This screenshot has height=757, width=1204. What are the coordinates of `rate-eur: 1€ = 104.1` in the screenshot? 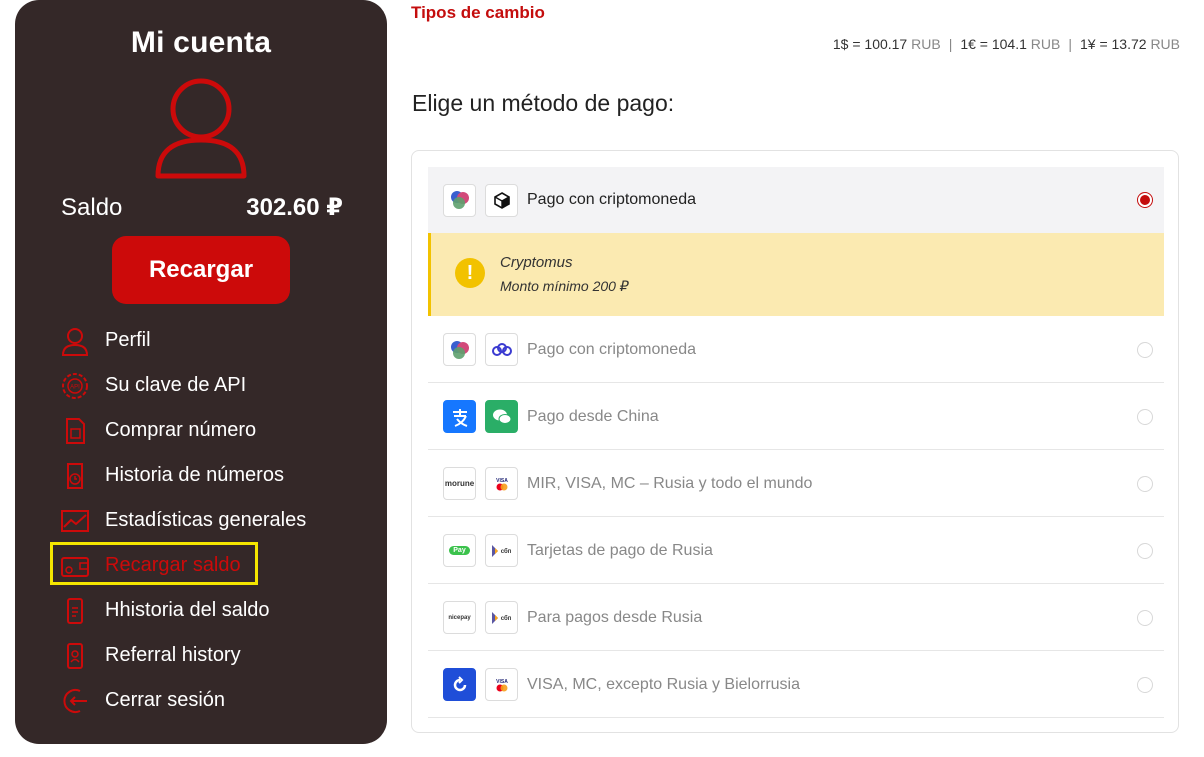 It's located at (993, 44).